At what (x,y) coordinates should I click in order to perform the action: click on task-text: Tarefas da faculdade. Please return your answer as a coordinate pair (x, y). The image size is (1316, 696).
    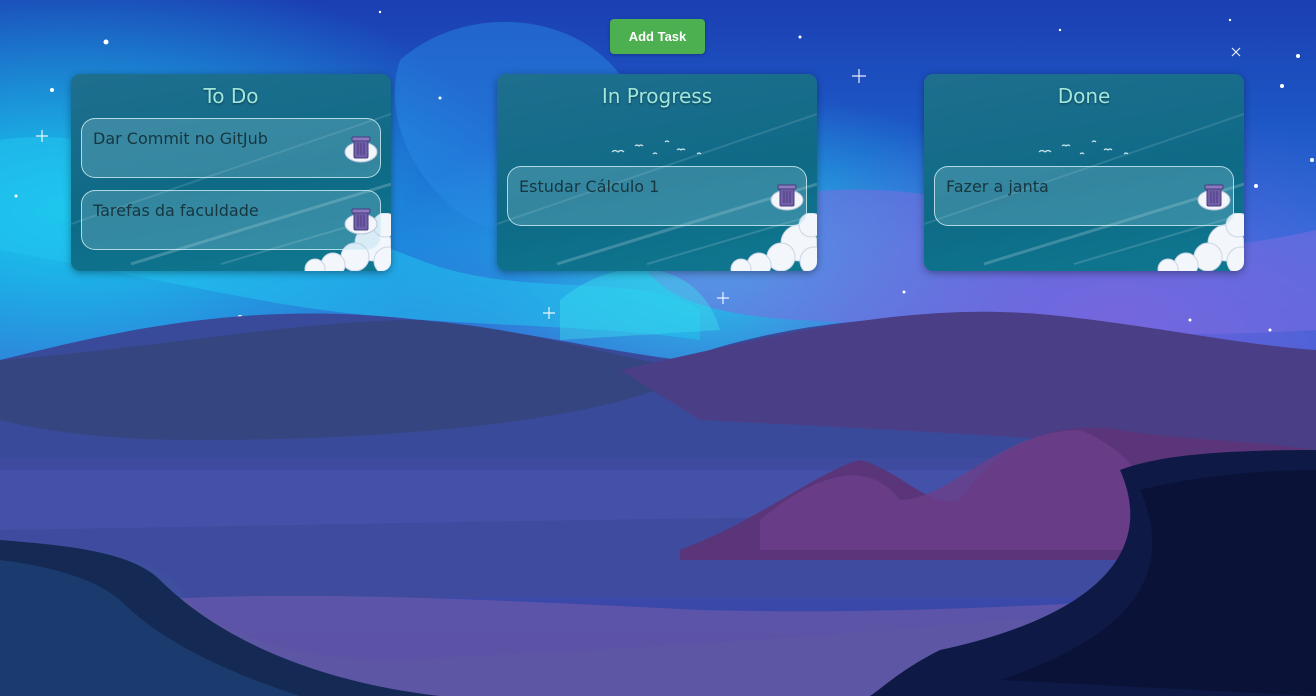
    Looking at the image, I should click on (176, 210).